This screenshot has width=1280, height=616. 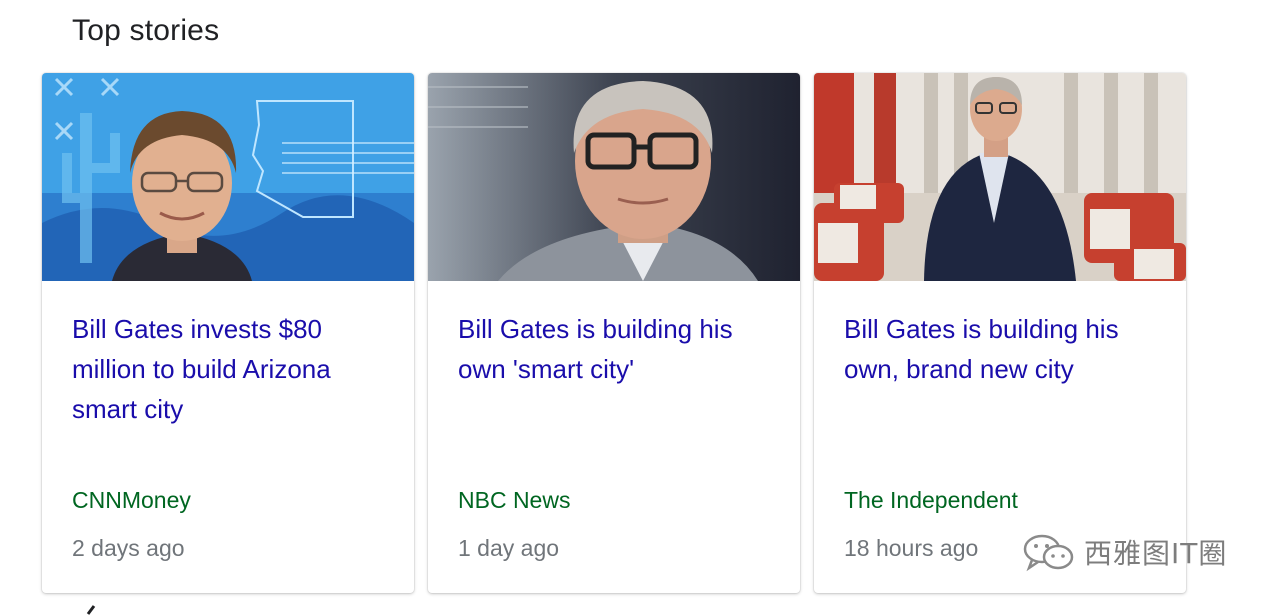 I want to click on story-source: The Independent, so click(x=931, y=500).